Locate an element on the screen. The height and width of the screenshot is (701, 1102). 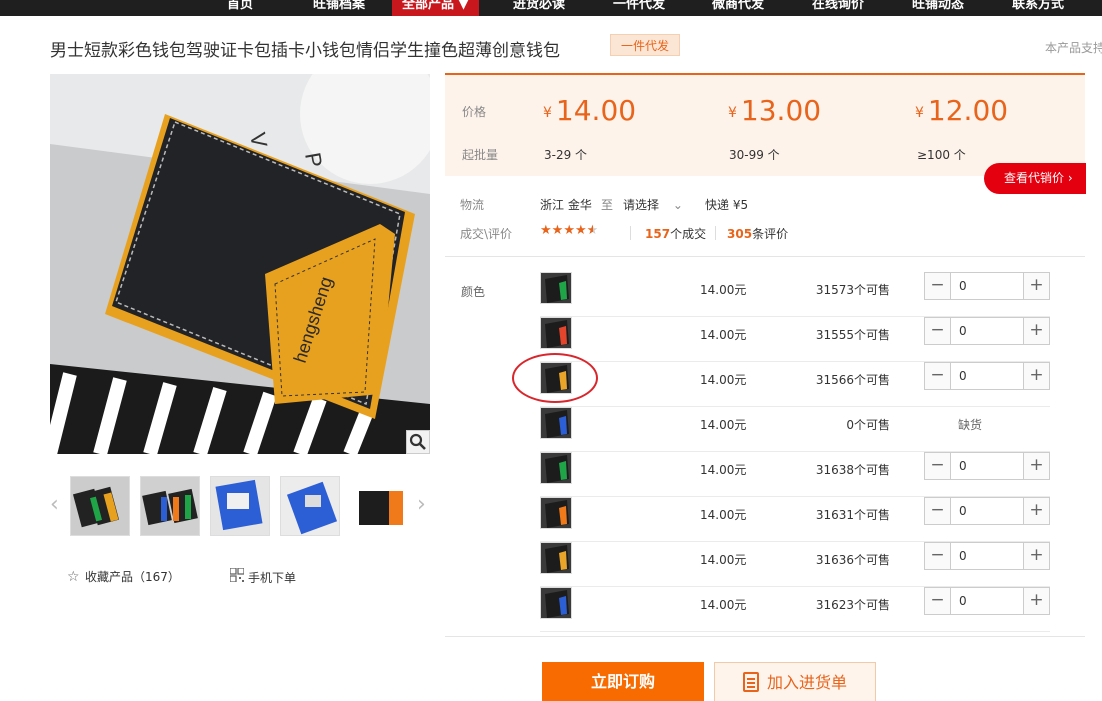
chevron-down-icon: ⌄ is located at coordinates (677, 205).